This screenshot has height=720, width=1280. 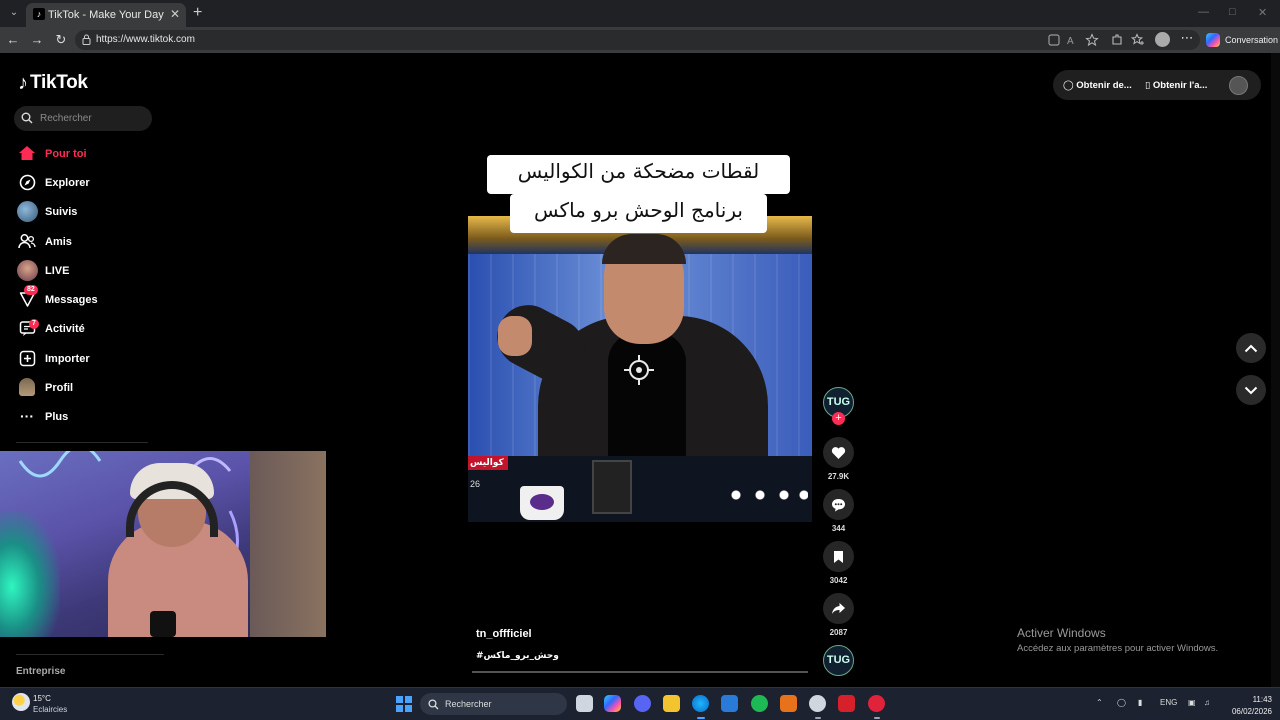 I want to click on more-icon: ···, so click(x=27, y=416).